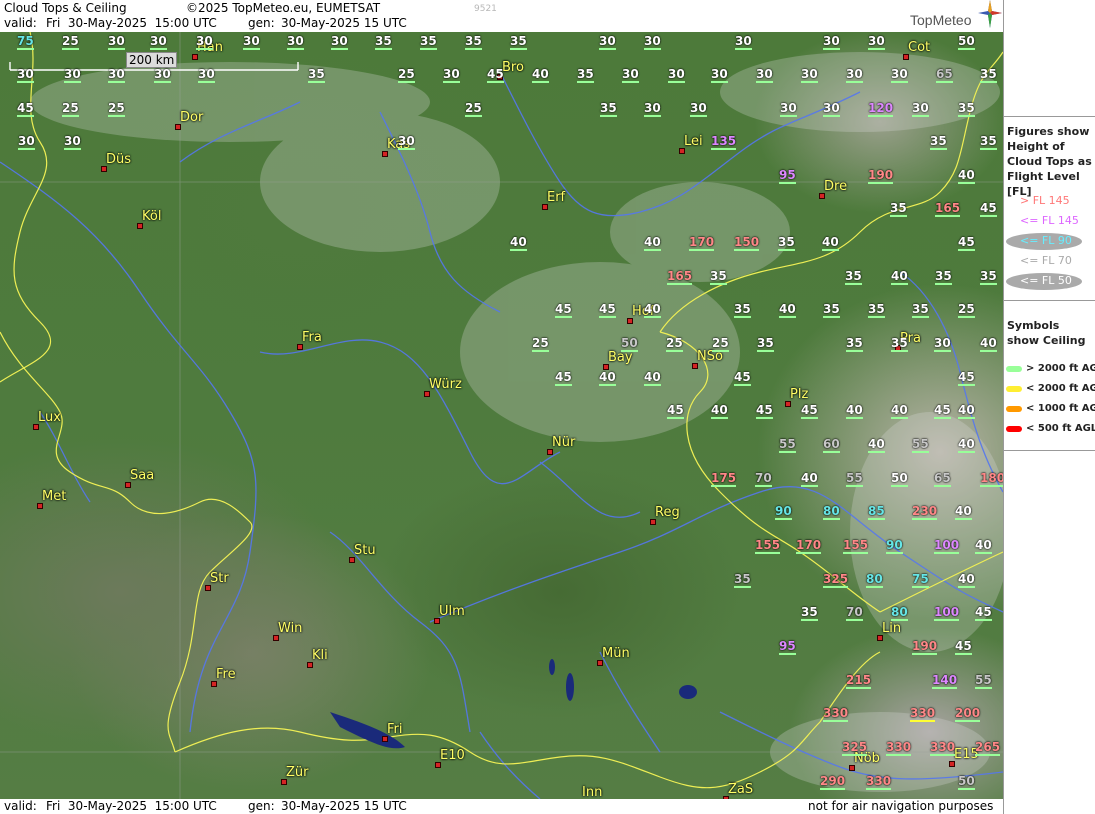 The width and height of the screenshot is (1095, 814). What do you see at coordinates (901, 806) in the screenshot?
I see `disclaimer: not for air navigation purposes` at bounding box center [901, 806].